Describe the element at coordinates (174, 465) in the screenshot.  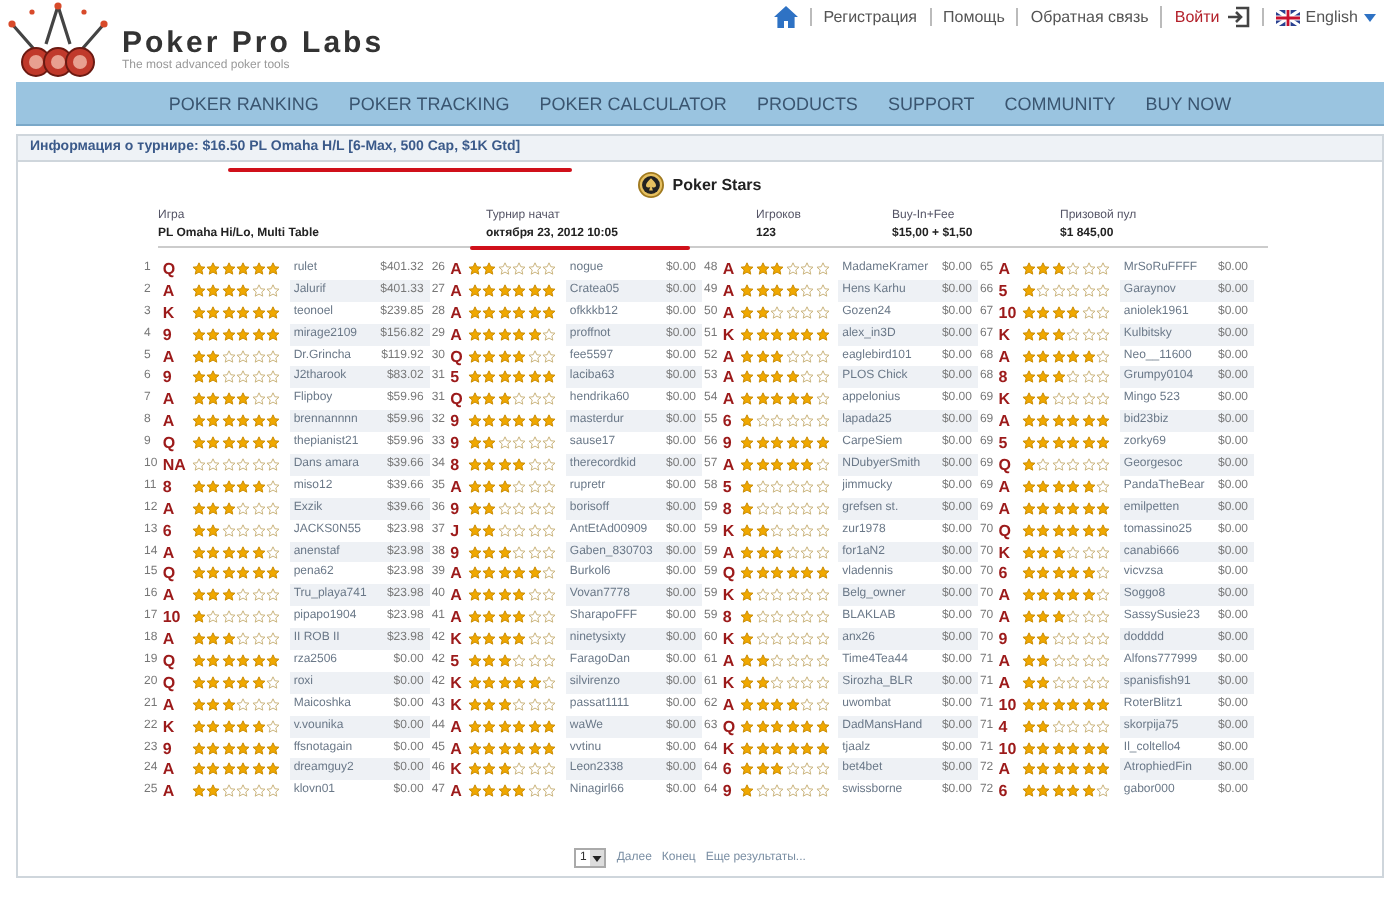
I see `card-rank: NA` at that location.